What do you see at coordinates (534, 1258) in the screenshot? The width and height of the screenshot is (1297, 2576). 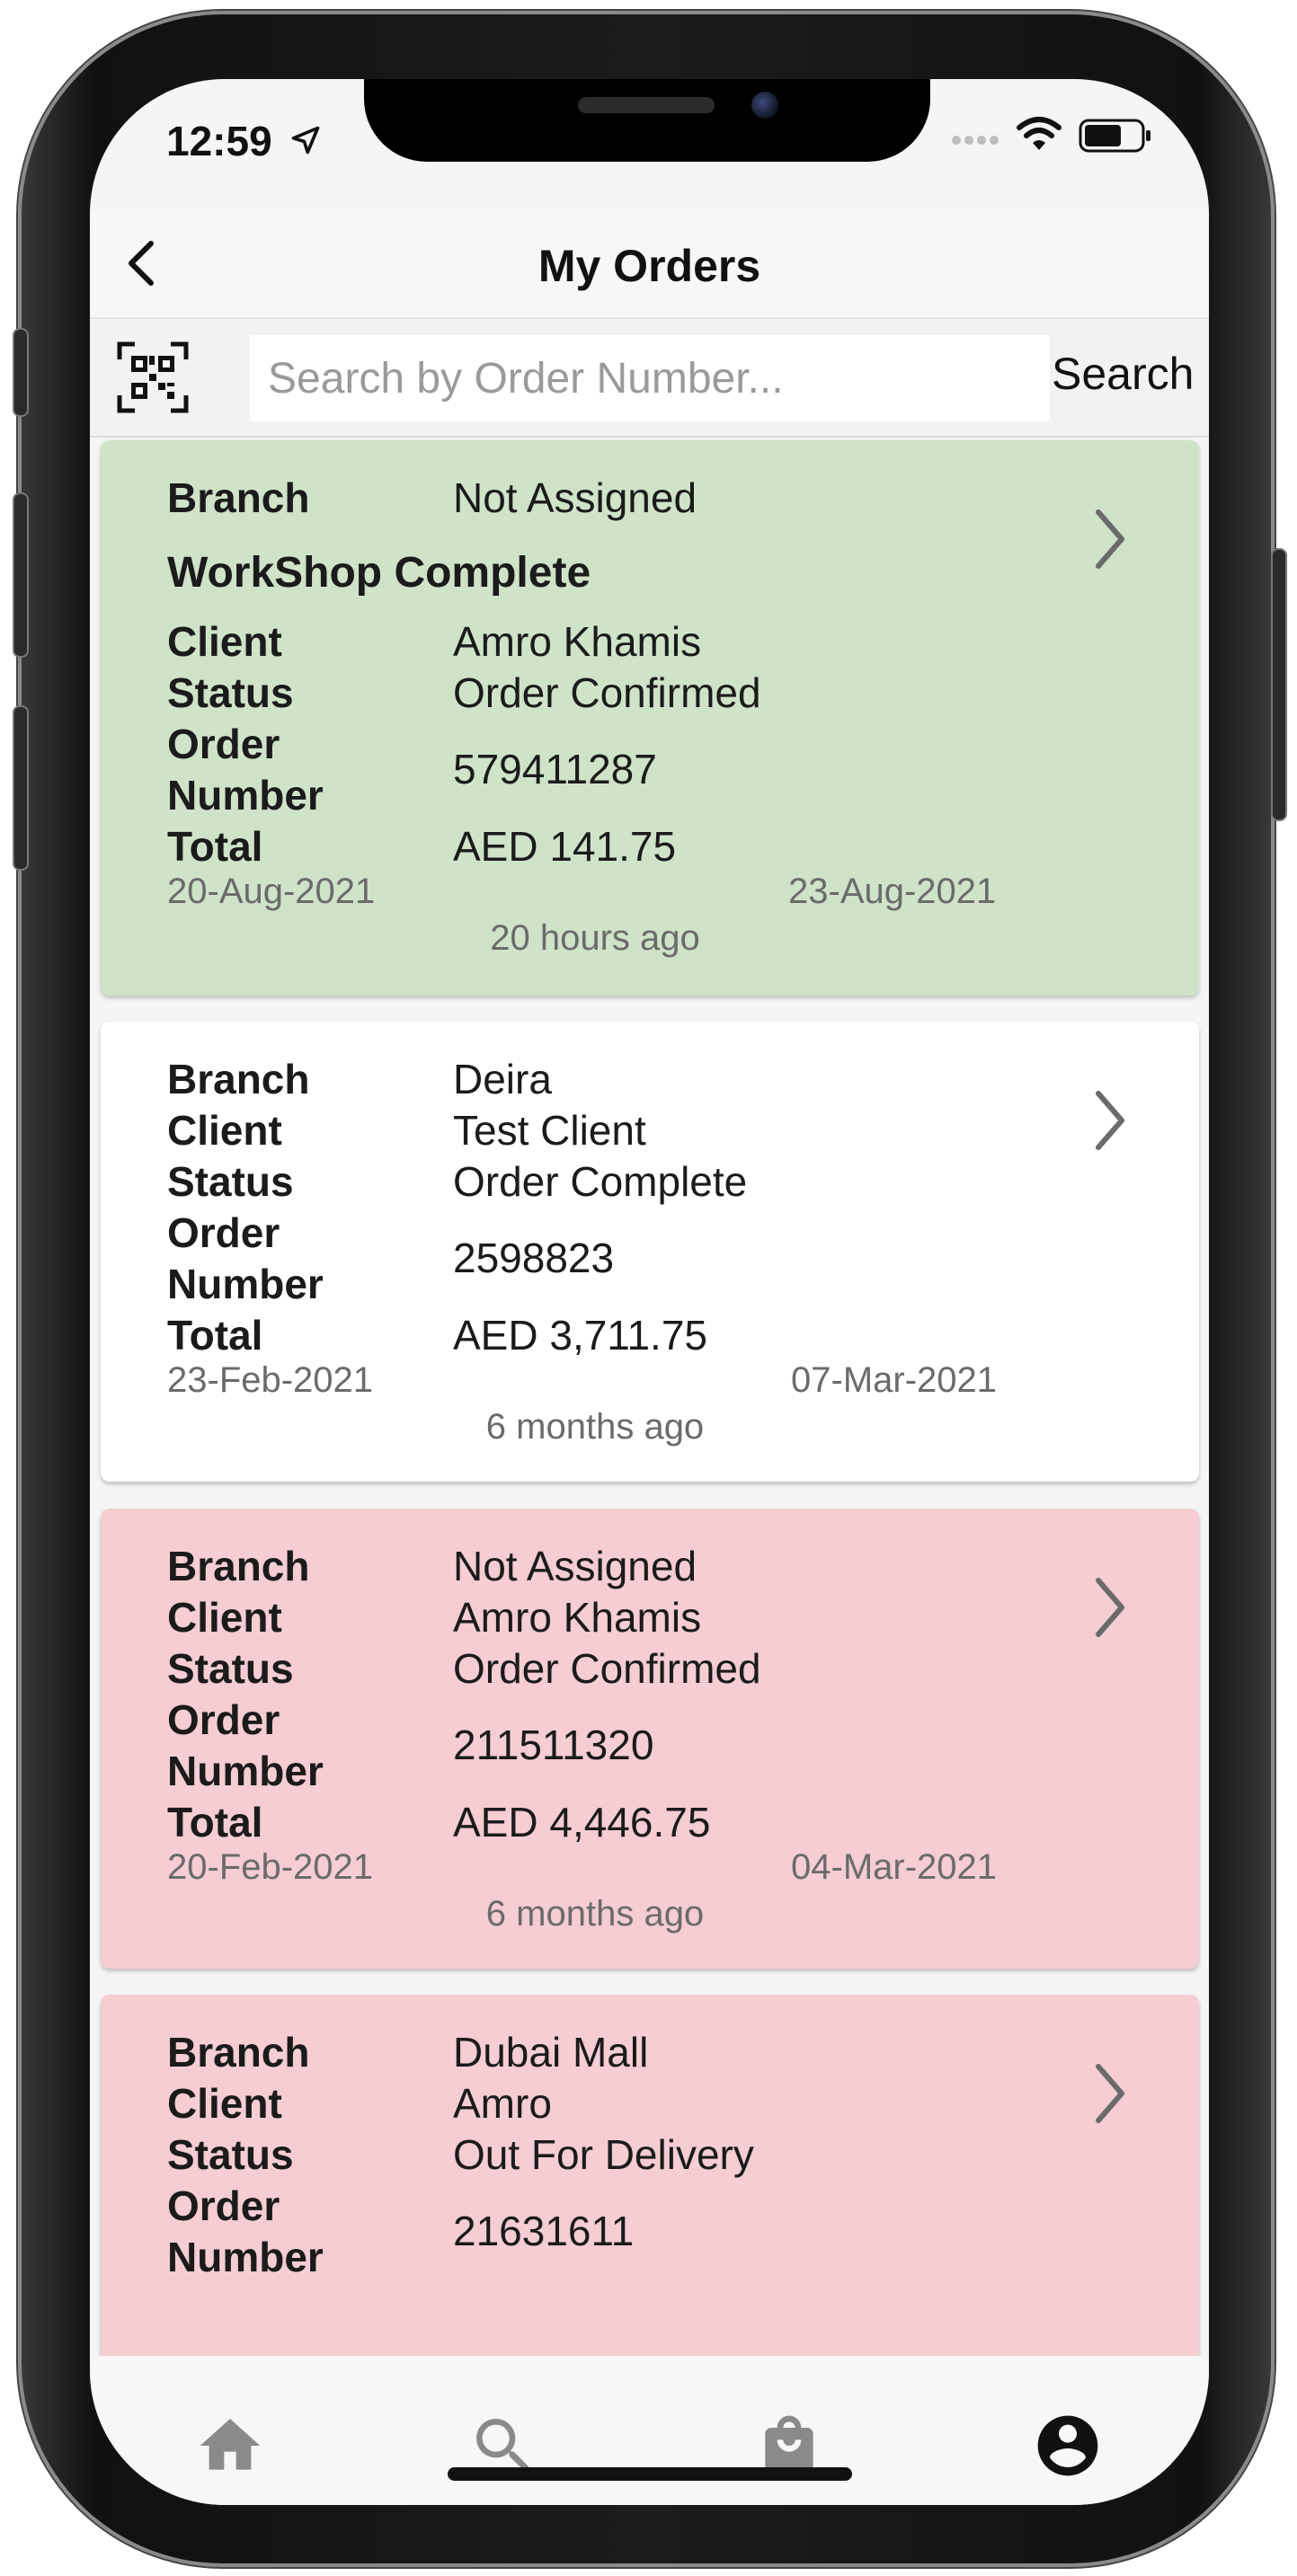 I see `order-number-value: 2598823` at bounding box center [534, 1258].